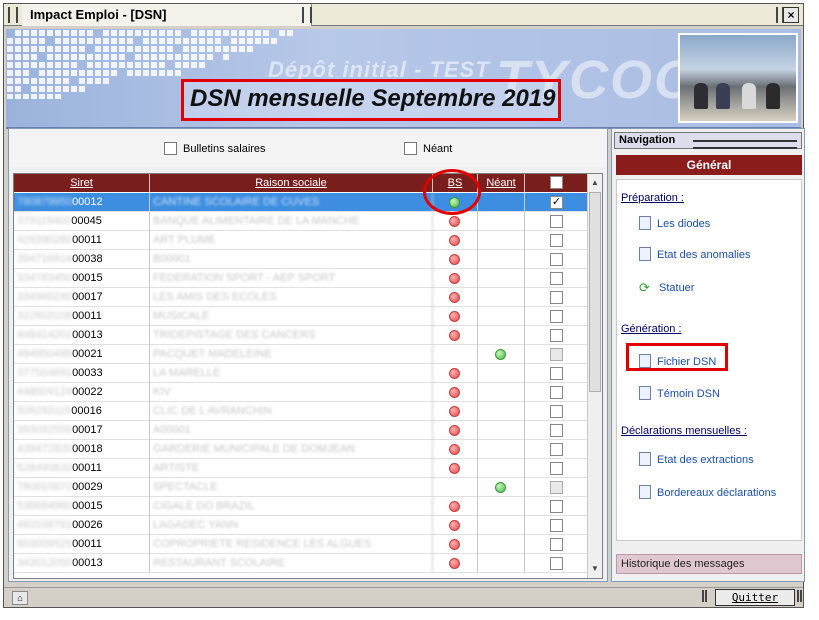  I want to click on close-button: ×, so click(791, 15).